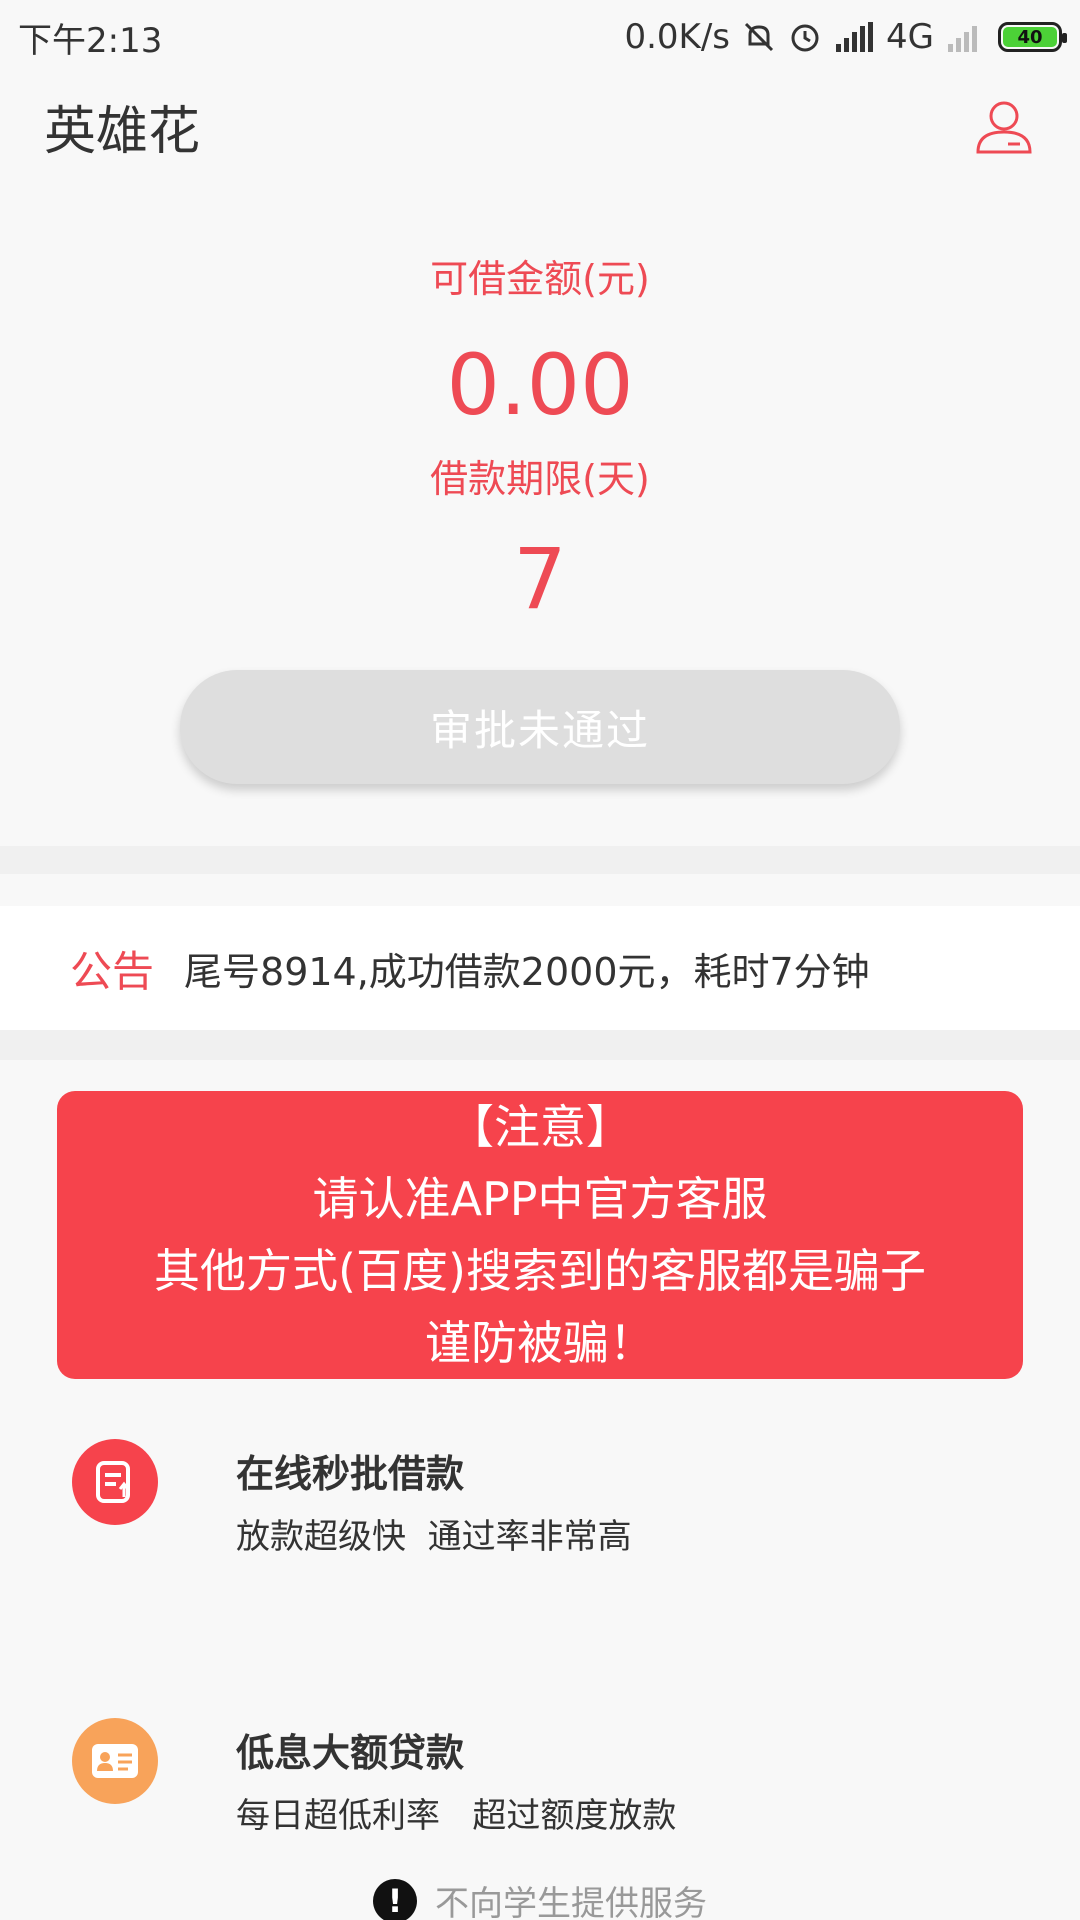 The height and width of the screenshot is (1920, 1080). What do you see at coordinates (115, 1482) in the screenshot?
I see `document-icon` at bounding box center [115, 1482].